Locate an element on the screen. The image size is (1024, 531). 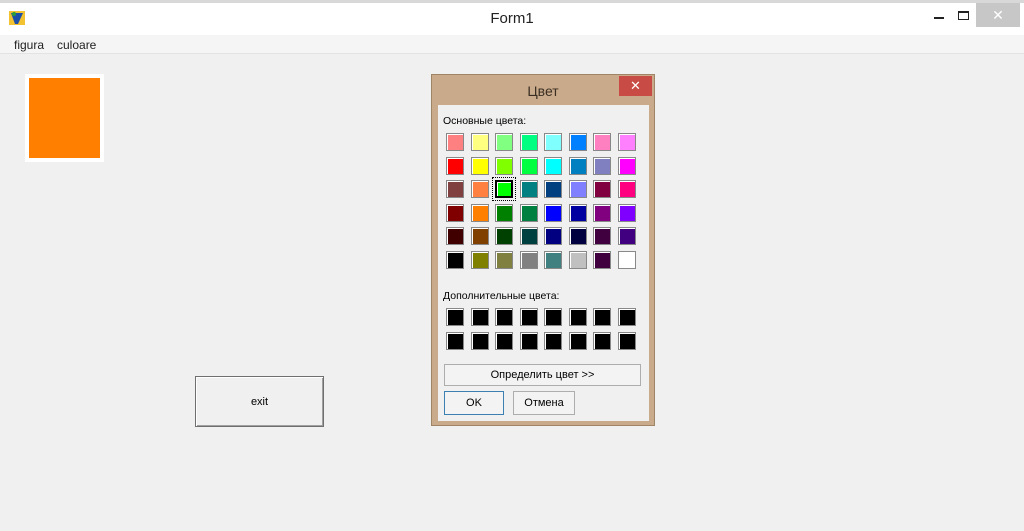
minimize-icon is located at coordinates (939, 18).